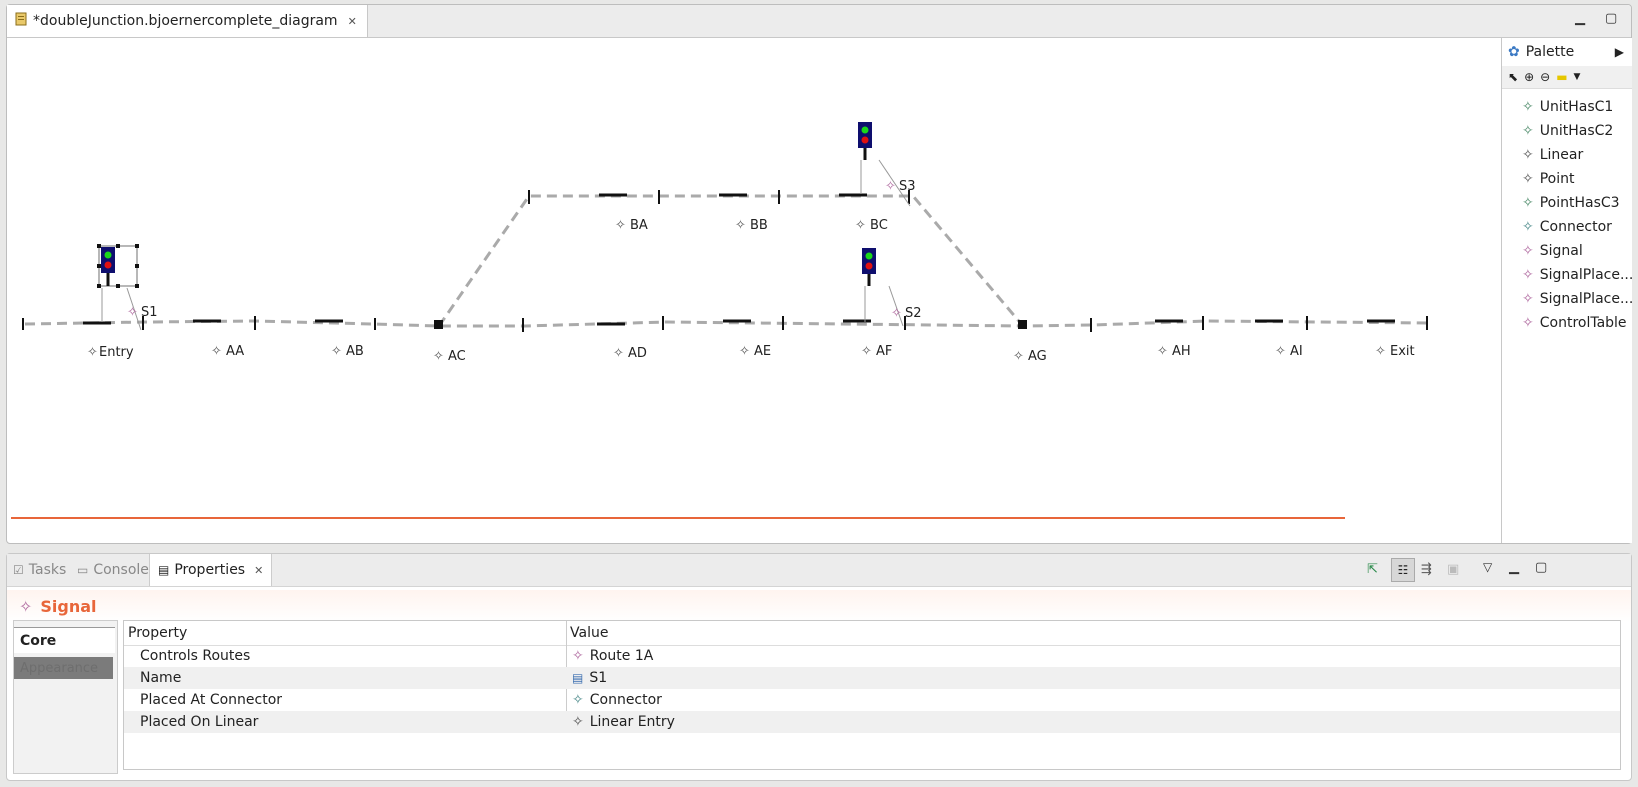 Image resolution: width=1638 pixels, height=787 pixels. Describe the element at coordinates (1561, 77) in the screenshot. I see `note-tool-icon: ▬` at that location.